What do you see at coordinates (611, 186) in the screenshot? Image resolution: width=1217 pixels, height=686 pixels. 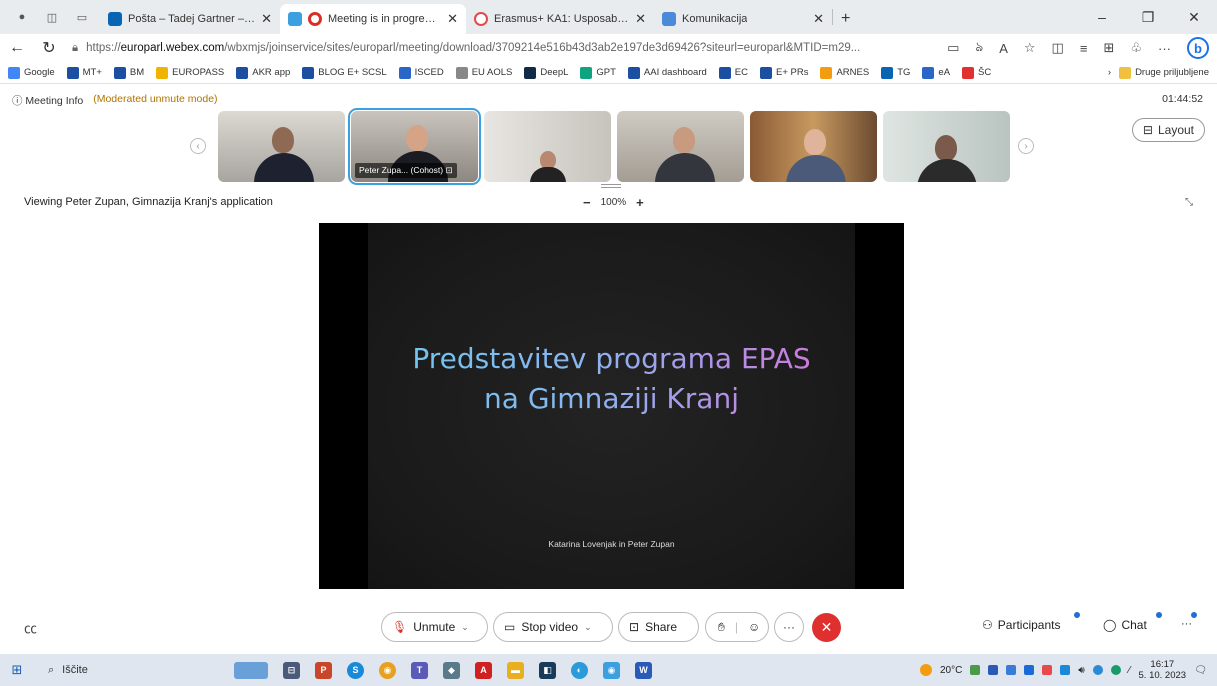 I see `resize-handle` at bounding box center [611, 186].